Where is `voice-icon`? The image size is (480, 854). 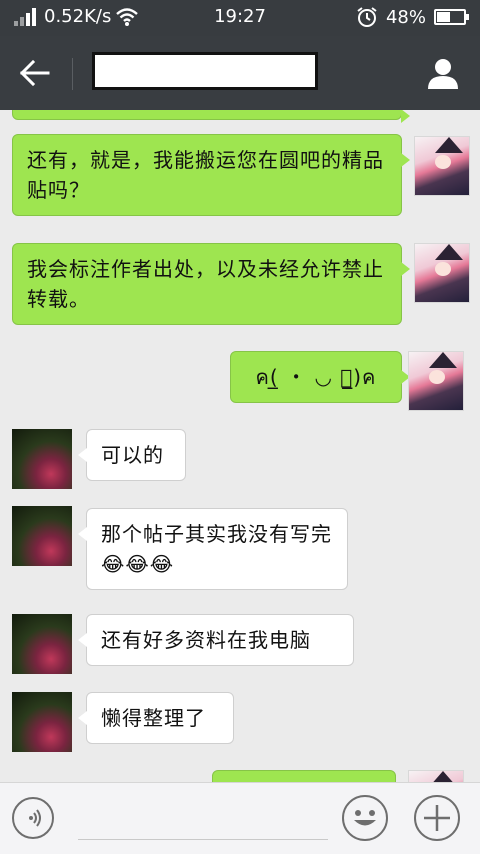 voice-icon is located at coordinates (35, 818).